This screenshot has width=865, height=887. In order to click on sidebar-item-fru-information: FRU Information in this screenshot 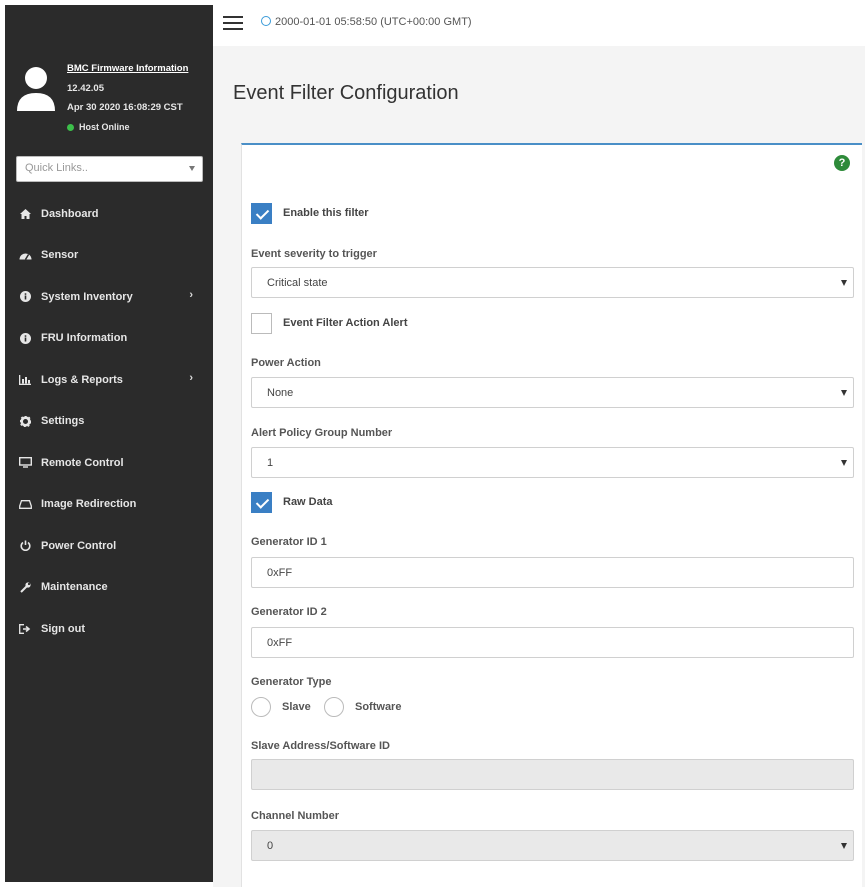, I will do `click(109, 339)`.